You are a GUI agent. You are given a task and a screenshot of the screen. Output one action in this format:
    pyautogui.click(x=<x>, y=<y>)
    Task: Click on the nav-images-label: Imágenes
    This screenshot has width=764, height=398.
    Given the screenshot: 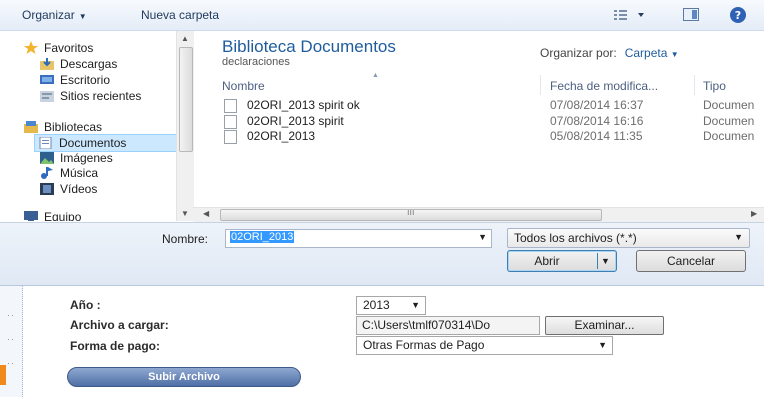 What is the action you would take?
    pyautogui.click(x=86, y=158)
    